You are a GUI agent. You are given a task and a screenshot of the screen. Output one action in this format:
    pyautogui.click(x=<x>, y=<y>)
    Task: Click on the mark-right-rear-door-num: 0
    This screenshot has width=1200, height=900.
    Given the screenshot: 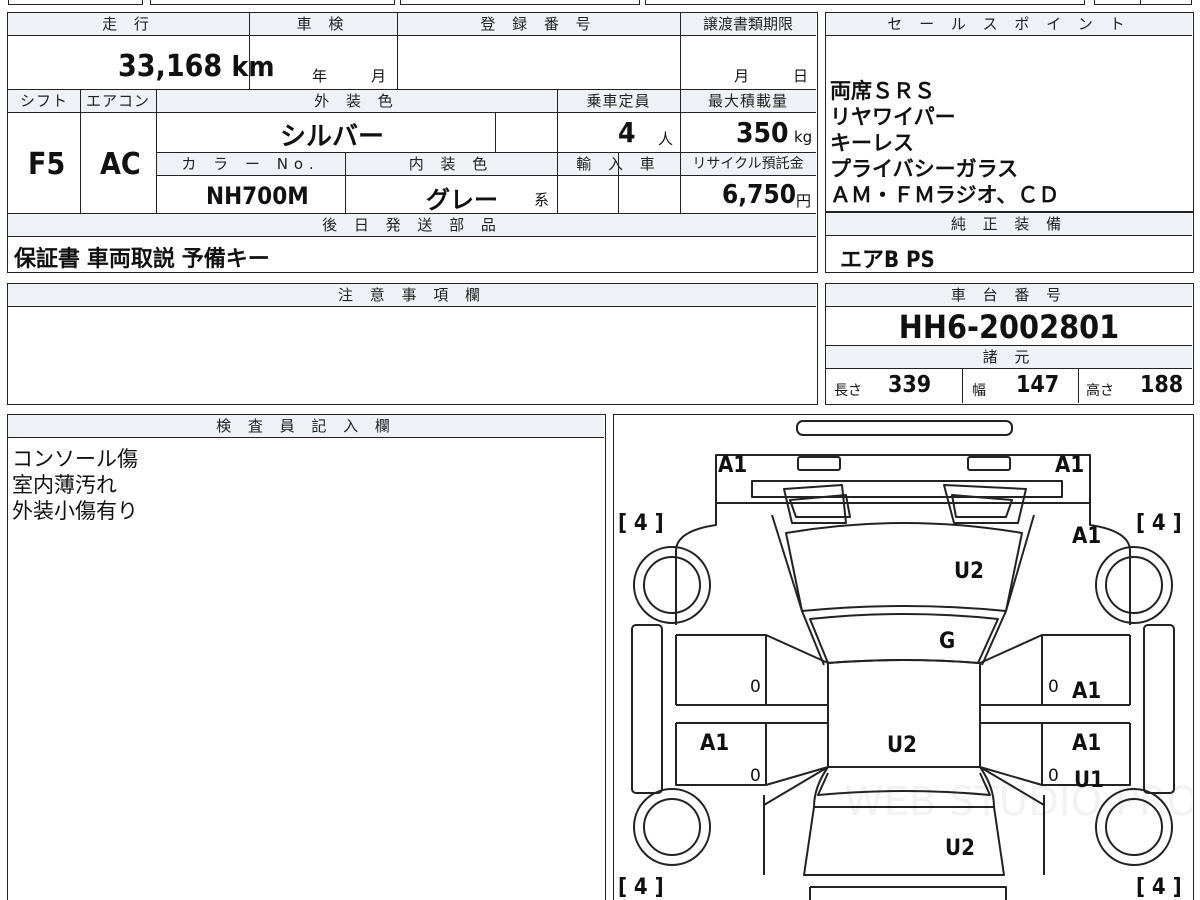 What is the action you would take?
    pyautogui.click(x=1053, y=776)
    